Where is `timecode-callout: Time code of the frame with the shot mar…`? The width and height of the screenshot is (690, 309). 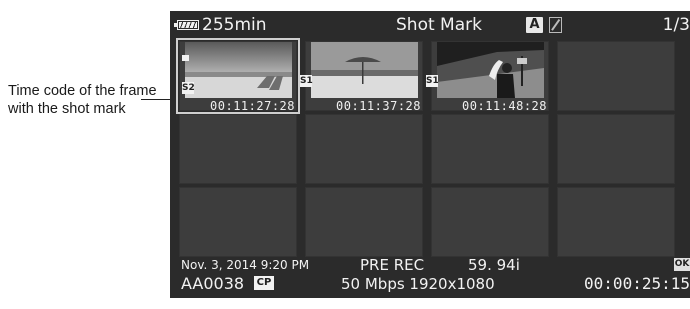
timecode-callout: Time code of the frame with the shot mar… is located at coordinates (82, 100).